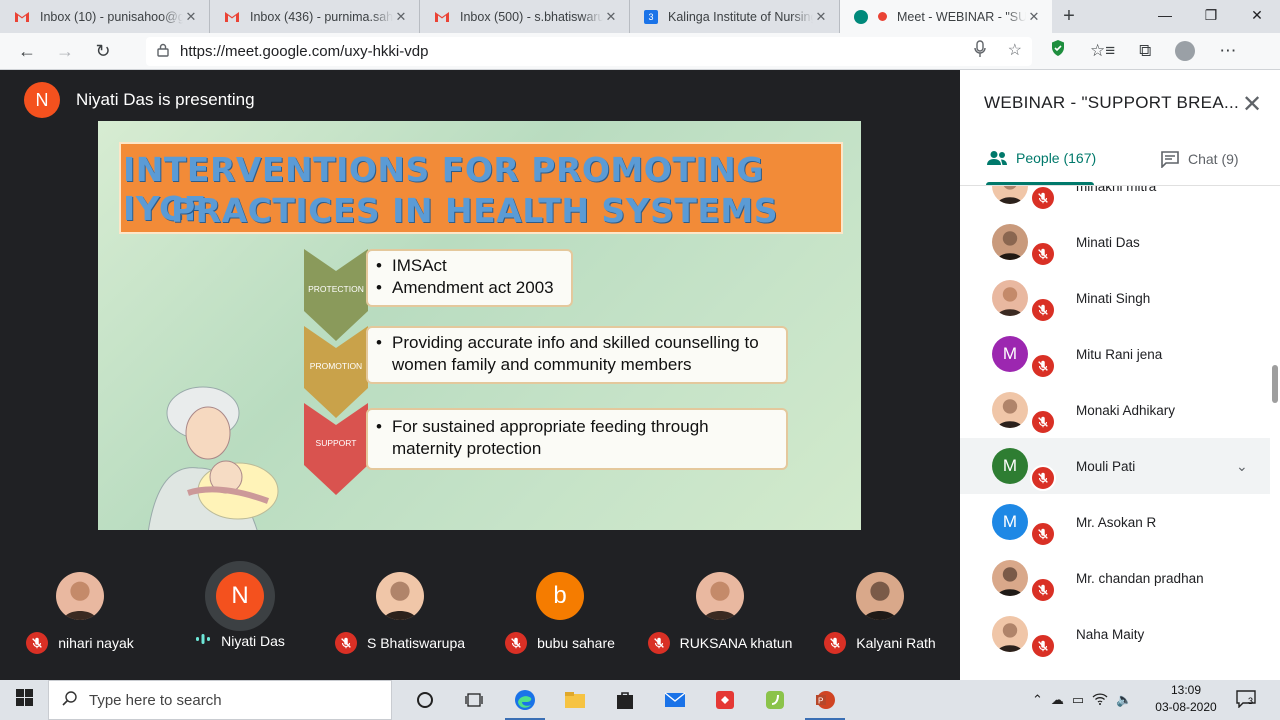 This screenshot has height=720, width=1280. I want to click on people-list-item: Minati Singh, so click(1115, 298).